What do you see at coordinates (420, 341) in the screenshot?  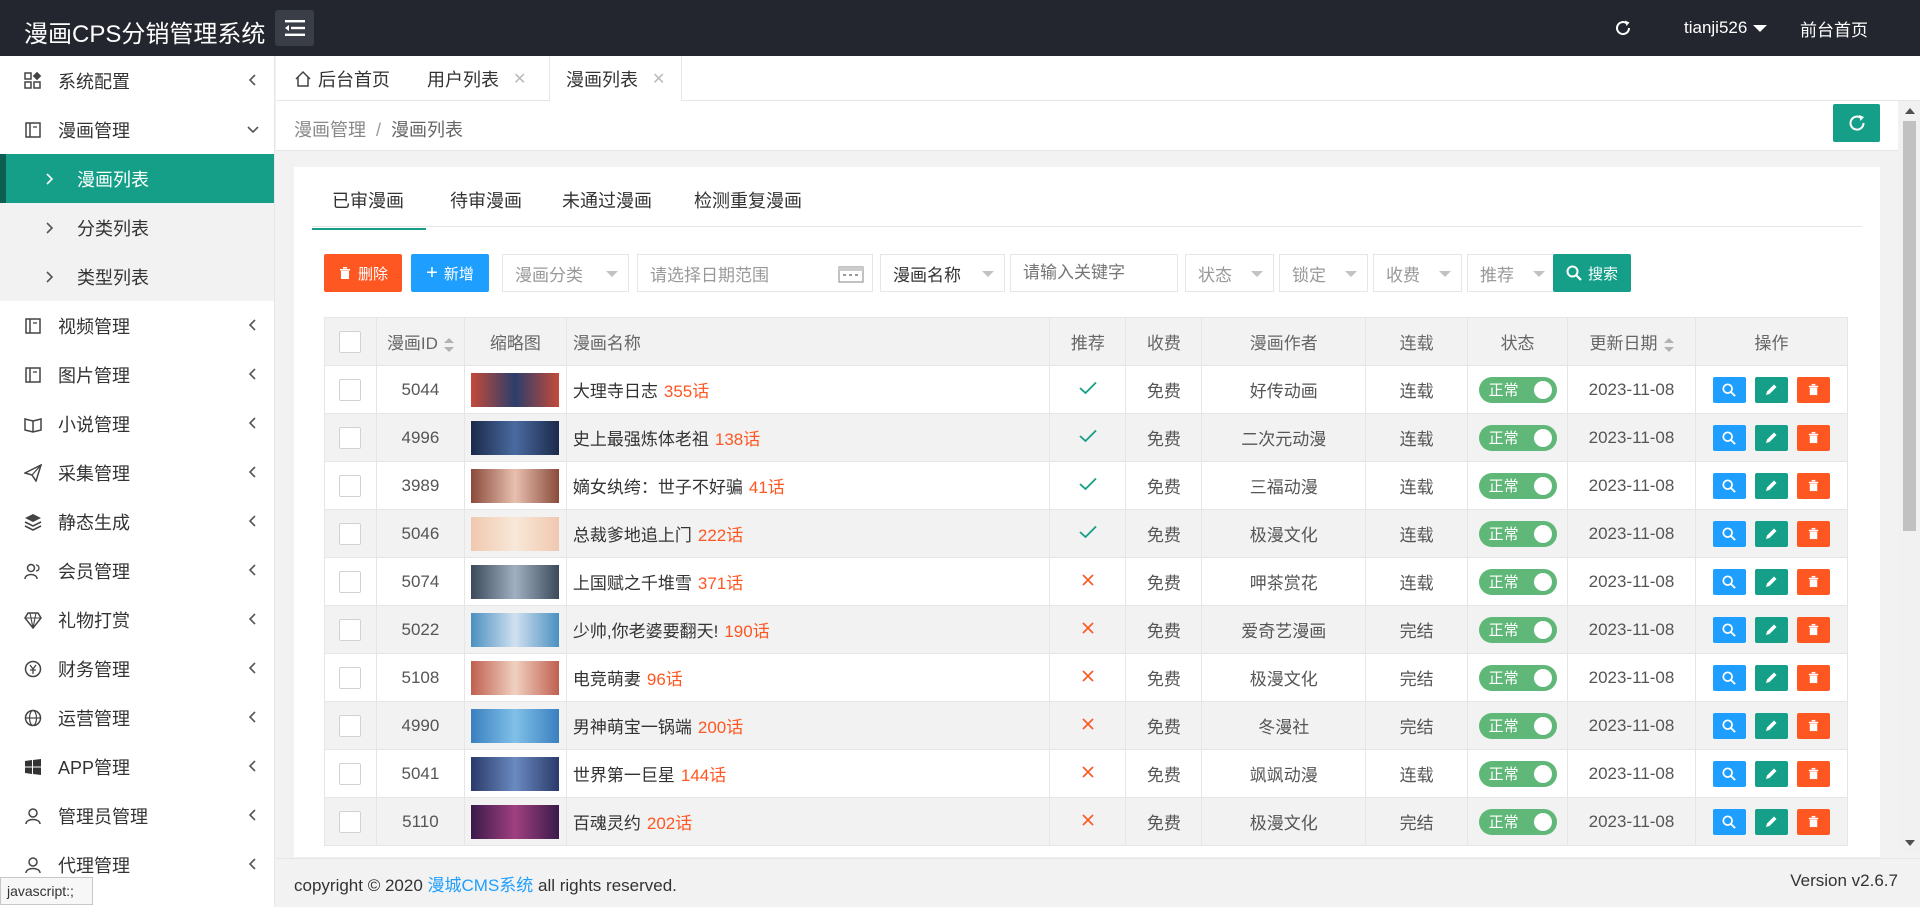 I see `col-header-id: 漫画ID` at bounding box center [420, 341].